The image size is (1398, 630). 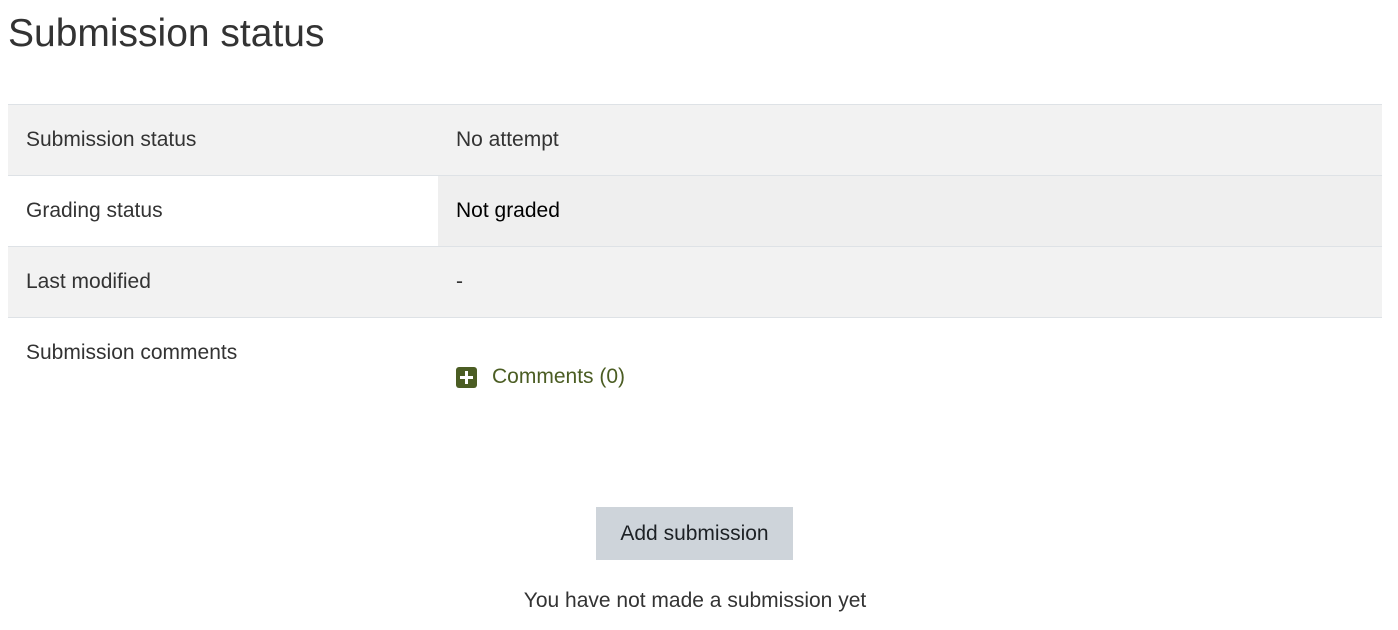 What do you see at coordinates (507, 139) in the screenshot?
I see `submission-status-value: No attempt` at bounding box center [507, 139].